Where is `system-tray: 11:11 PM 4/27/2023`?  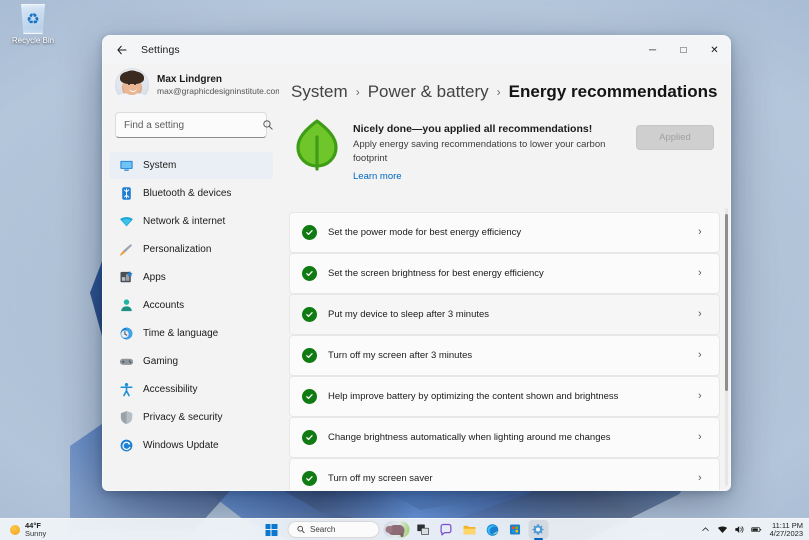 system-tray: 11:11 PM 4/27/2023 is located at coordinates (752, 529).